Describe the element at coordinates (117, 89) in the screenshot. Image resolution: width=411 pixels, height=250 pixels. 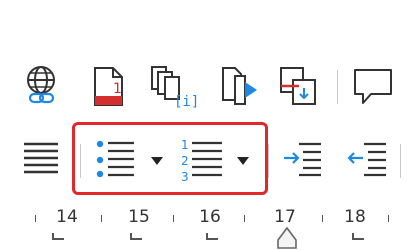
I see `pdf-badge: 1` at that location.